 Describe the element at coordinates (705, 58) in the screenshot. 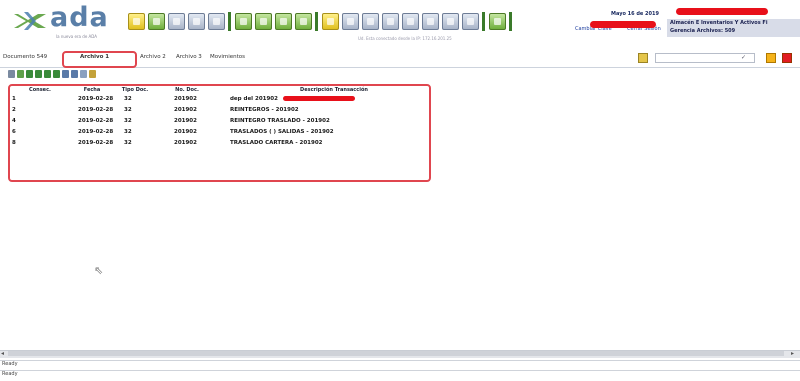

I see `search-input` at that location.